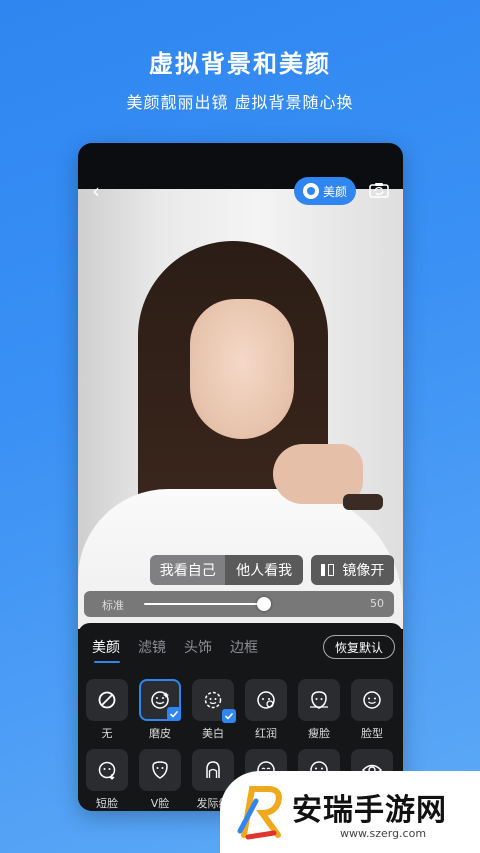 This screenshot has height=853, width=480. I want to click on none-icon, so click(107, 700).